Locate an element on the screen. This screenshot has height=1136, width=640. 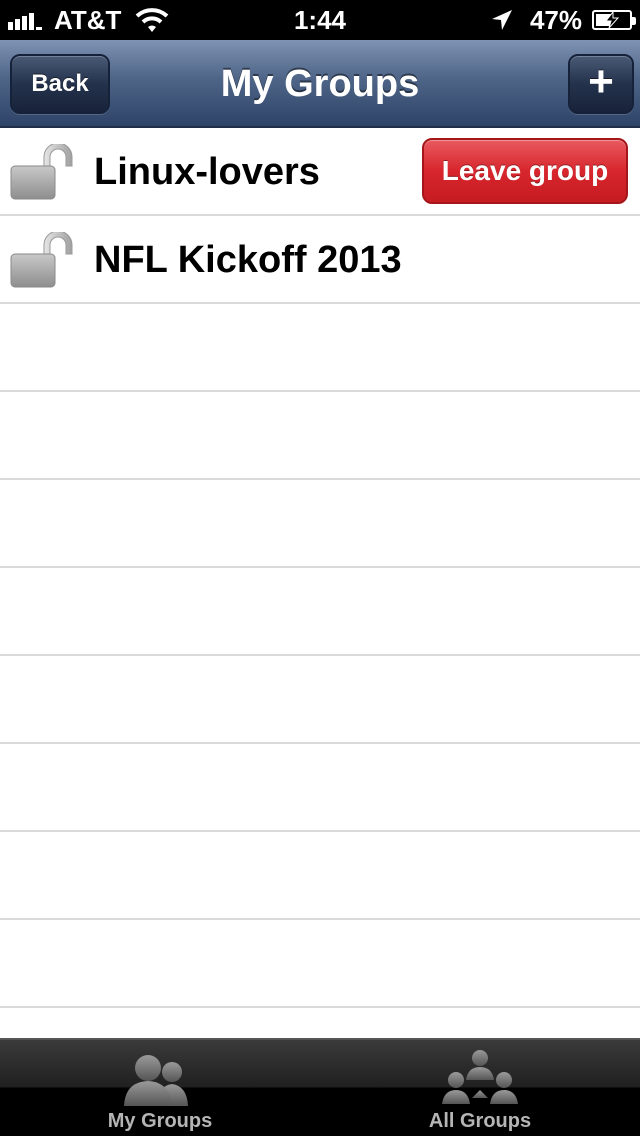
location-arrow-icon is located at coordinates (502, 20).